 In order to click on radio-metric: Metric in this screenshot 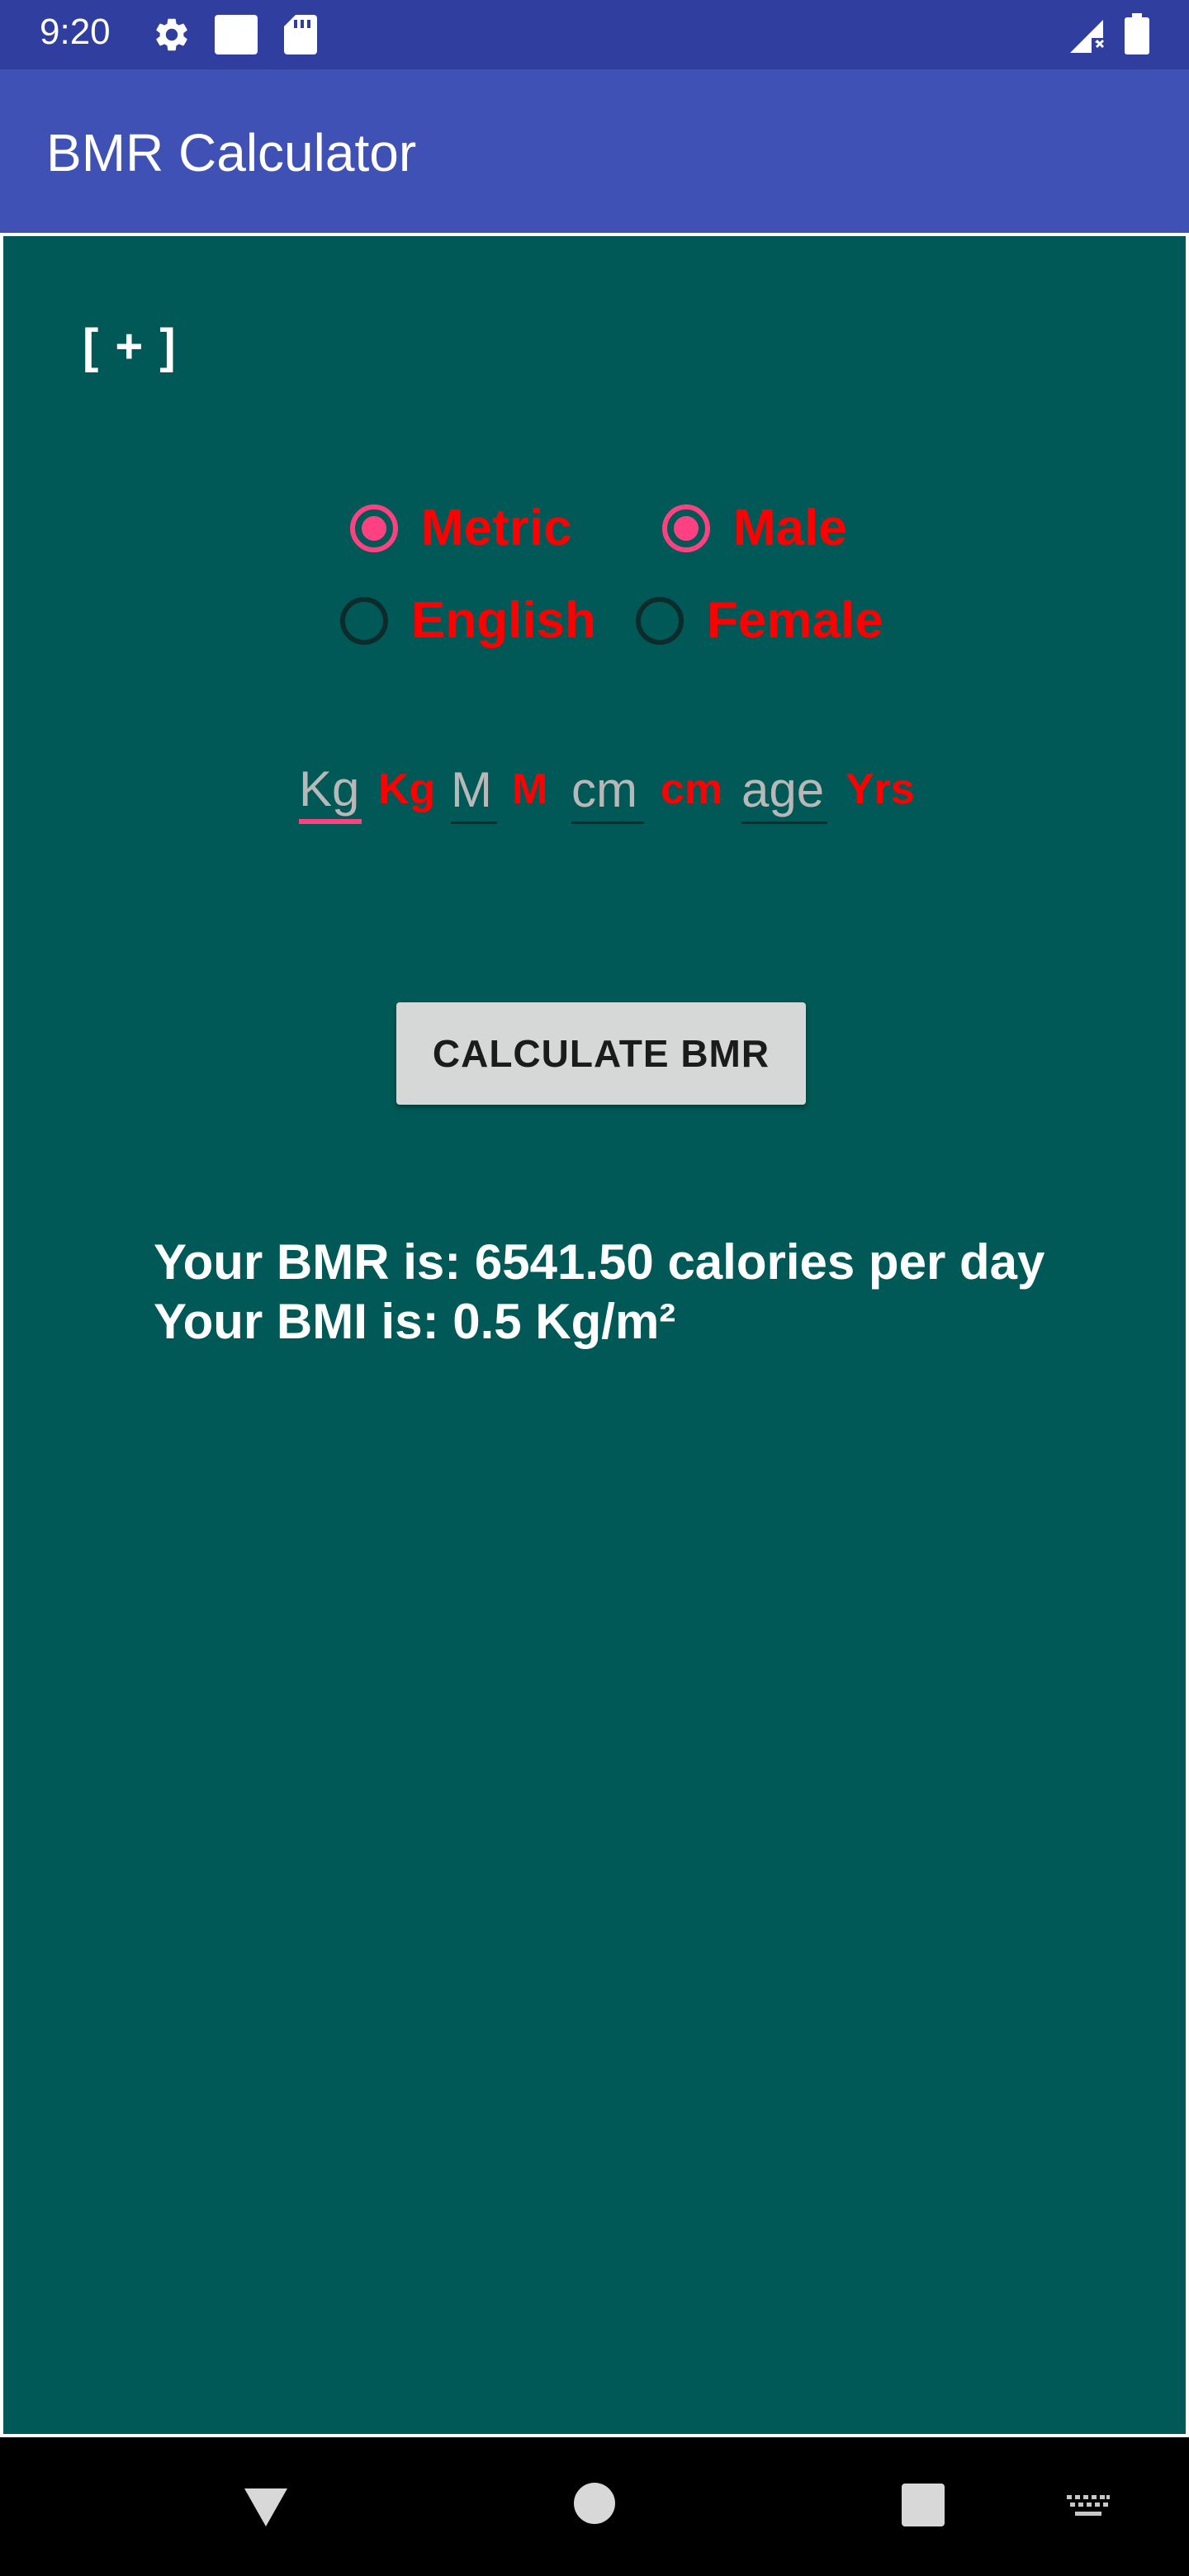, I will do `click(461, 528)`.